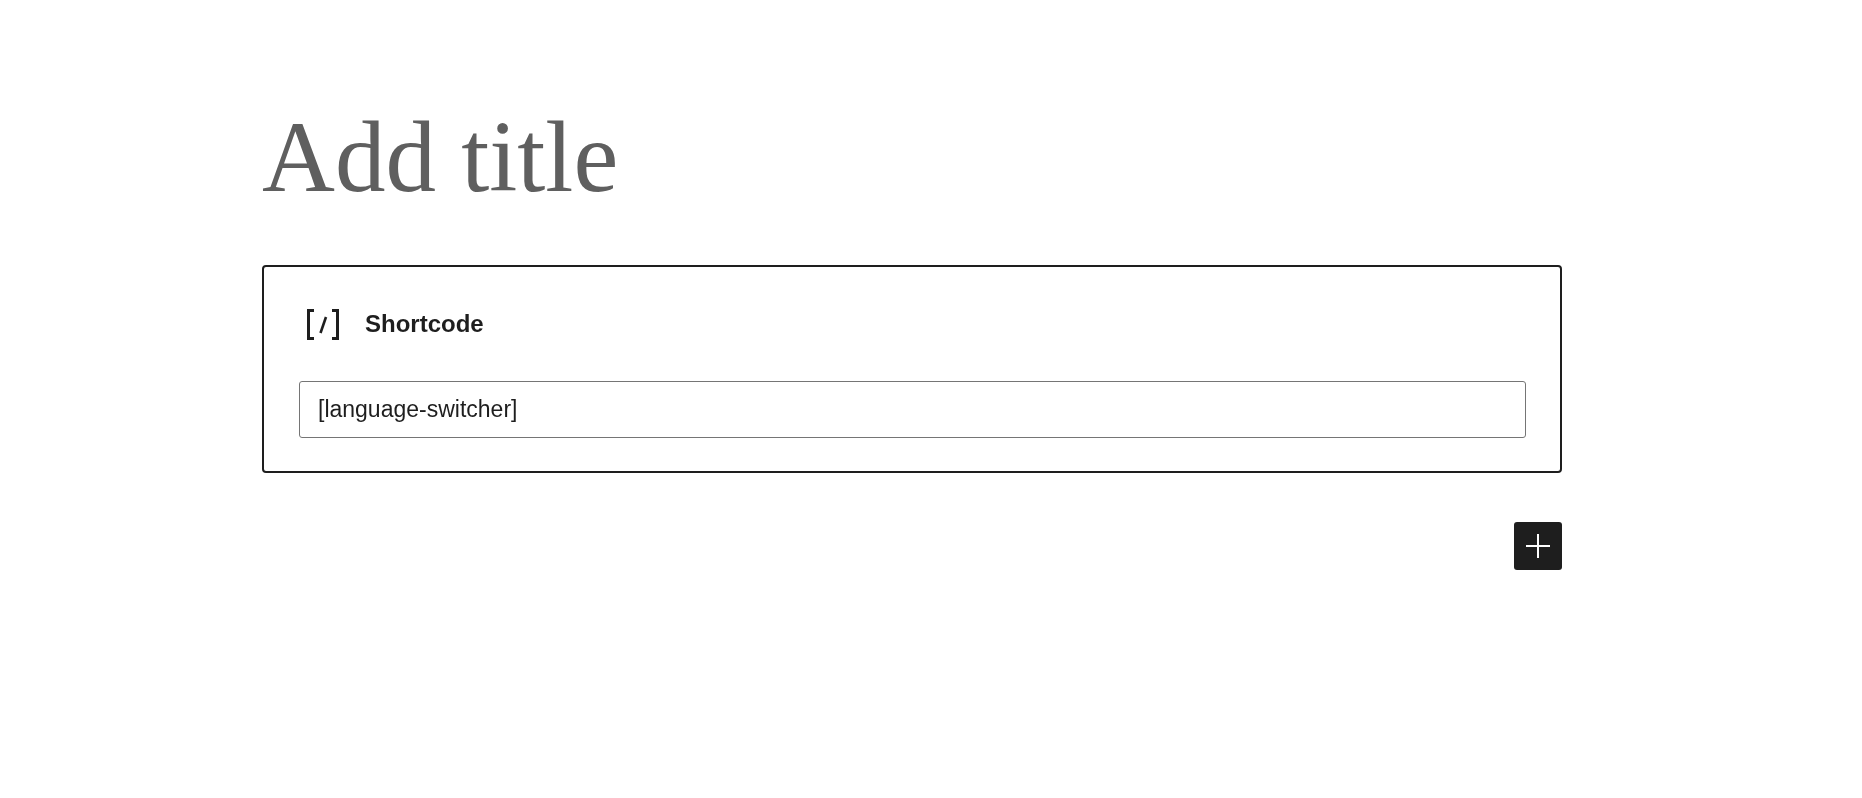  What do you see at coordinates (912, 157) in the screenshot?
I see `title-field: Add title` at bounding box center [912, 157].